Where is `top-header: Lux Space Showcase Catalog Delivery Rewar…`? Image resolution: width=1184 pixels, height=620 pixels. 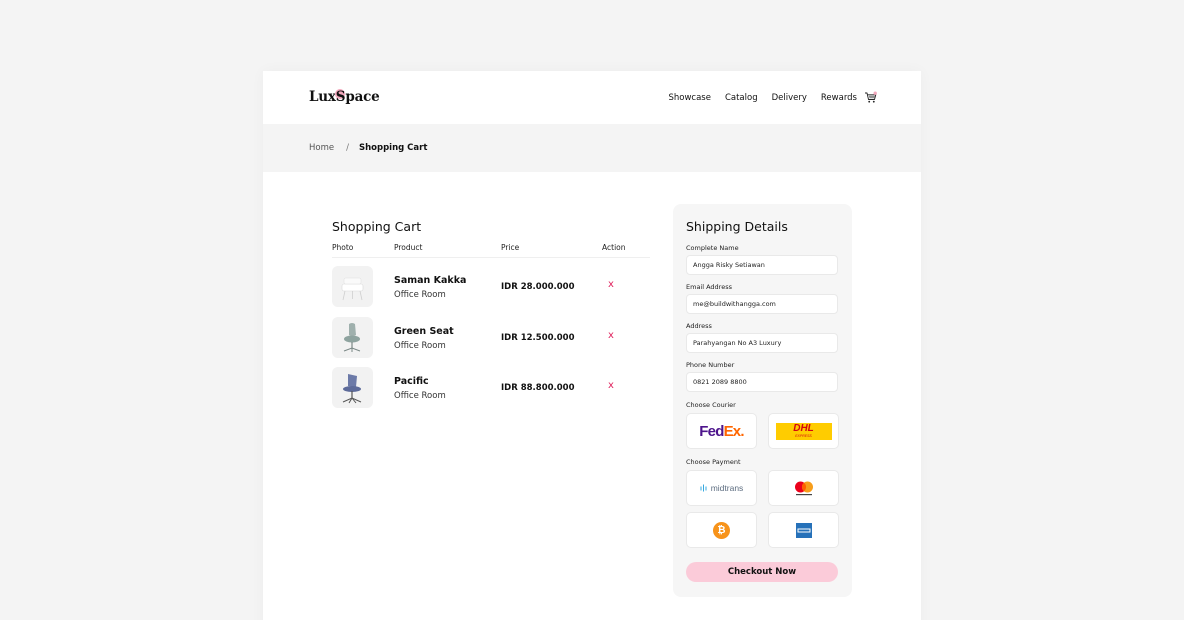
top-header: Lux Space Showcase Catalog Delivery Rewar… is located at coordinates (592, 97).